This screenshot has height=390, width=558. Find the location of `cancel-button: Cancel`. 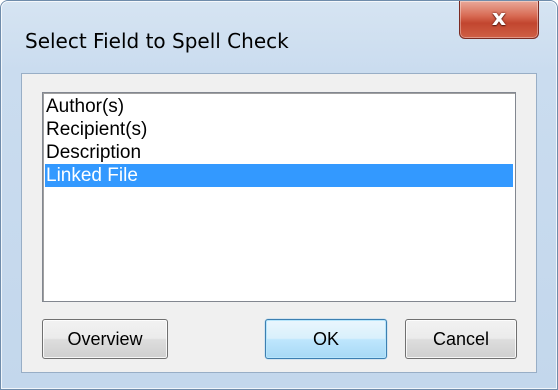

cancel-button: Cancel is located at coordinates (461, 339).